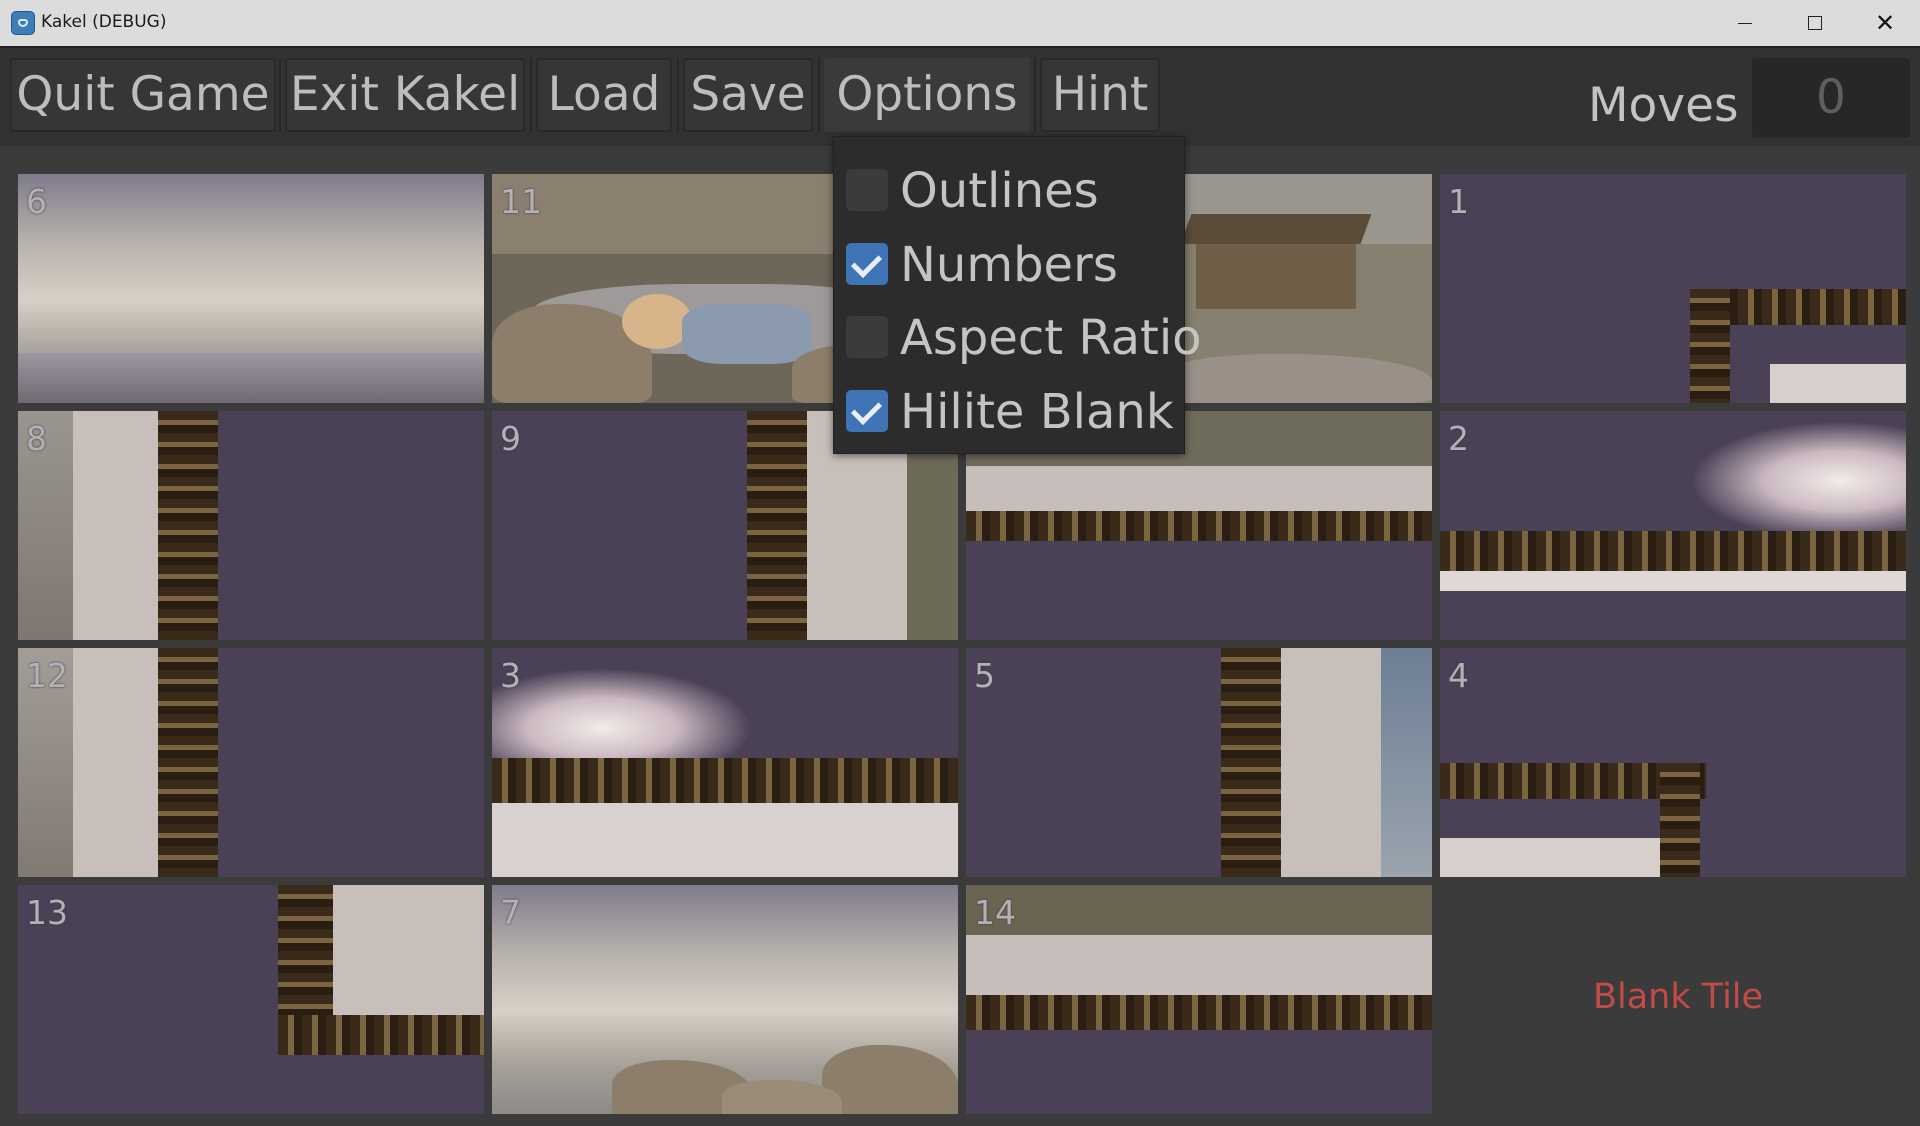 The width and height of the screenshot is (1920, 1126). I want to click on option-numbers: Numbers, so click(1011, 262).